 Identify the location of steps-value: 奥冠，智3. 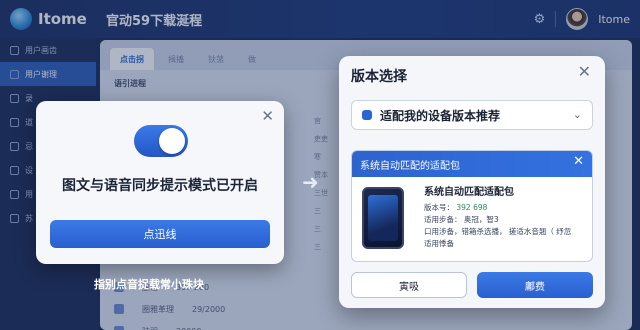
(481, 219).